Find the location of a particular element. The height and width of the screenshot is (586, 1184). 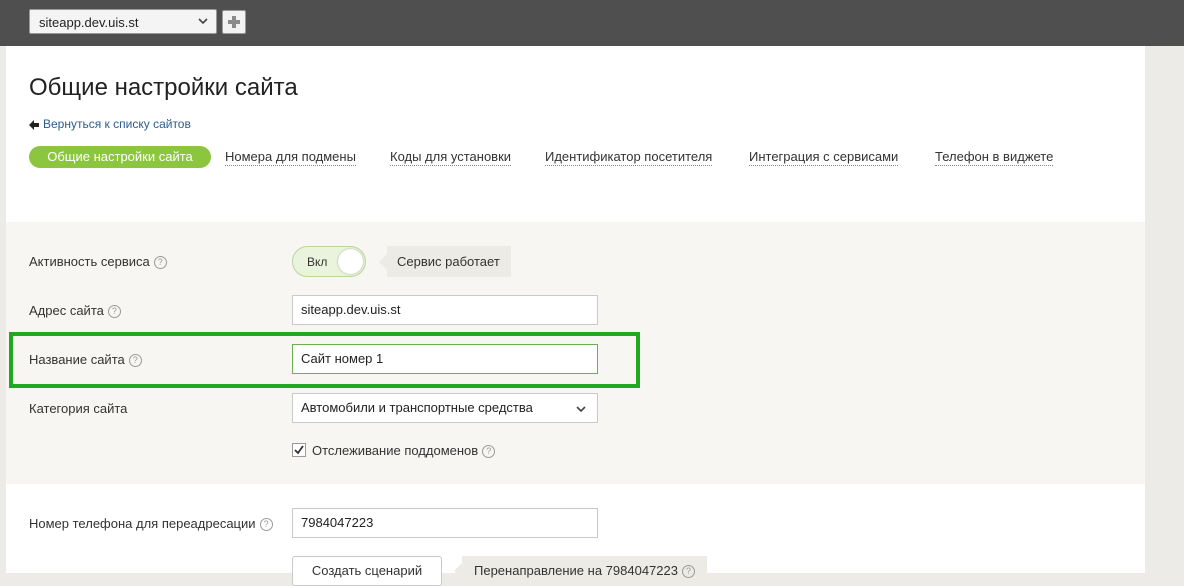

top-bar: siteapp.dev.uis.st is located at coordinates (592, 23).